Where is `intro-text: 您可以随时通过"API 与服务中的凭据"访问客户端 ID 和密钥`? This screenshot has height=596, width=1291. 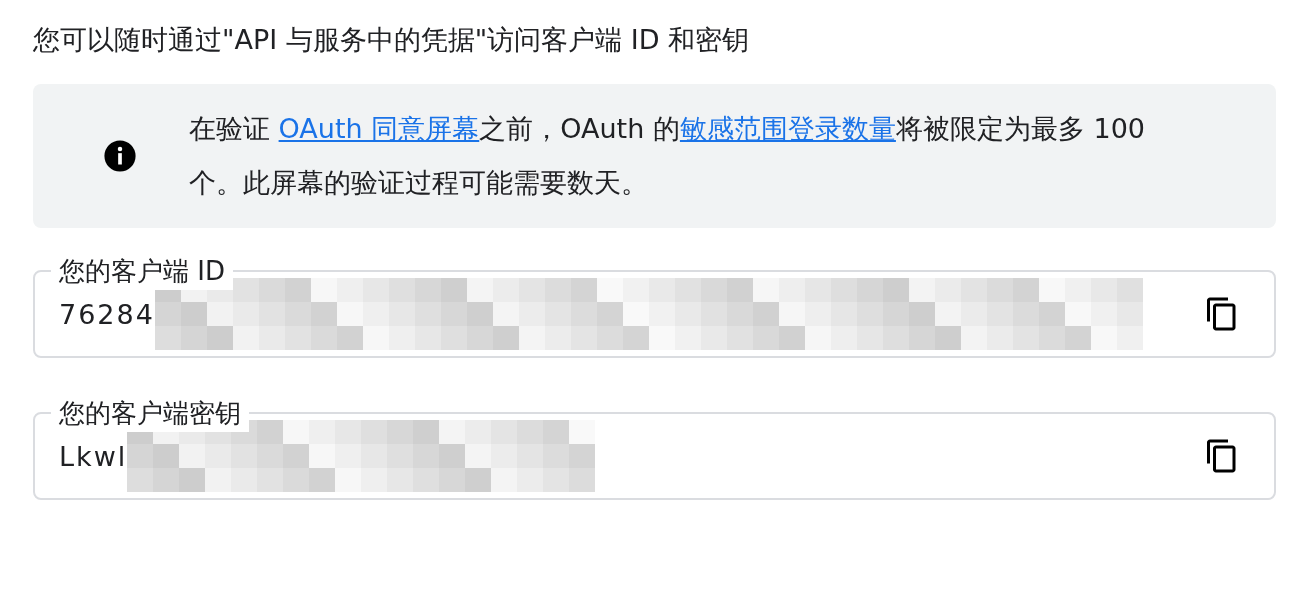
intro-text: 您可以随时通过"API 与服务中的凭据"访问客户端 ID 和密钥 is located at coordinates (392, 40).